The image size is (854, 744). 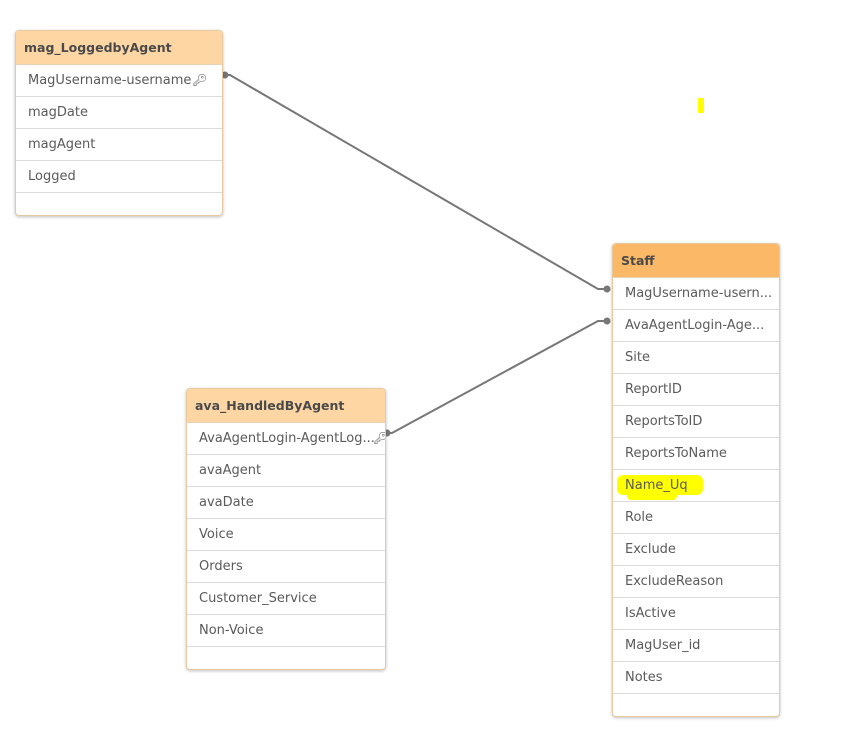 What do you see at coordinates (414, 182) in the screenshot?
I see `link-mag-staff` at bounding box center [414, 182].